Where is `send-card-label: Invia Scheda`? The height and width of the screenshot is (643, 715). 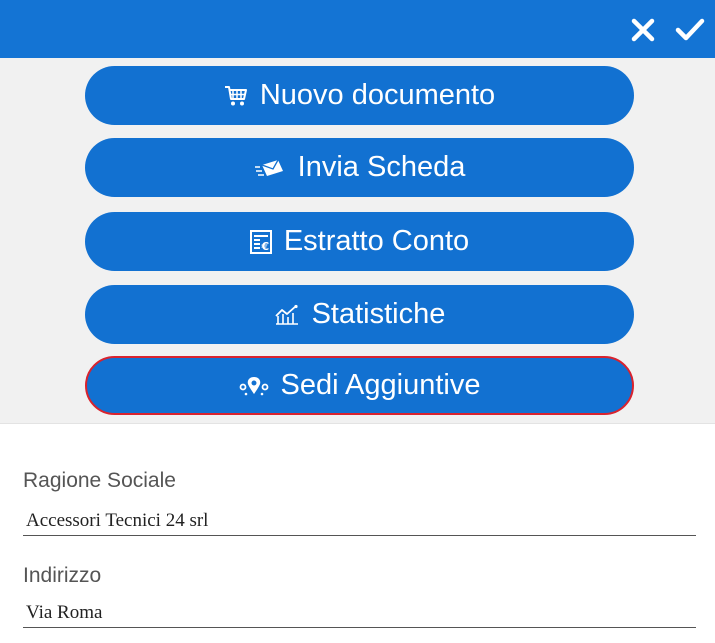 send-card-label: Invia Scheda is located at coordinates (381, 167).